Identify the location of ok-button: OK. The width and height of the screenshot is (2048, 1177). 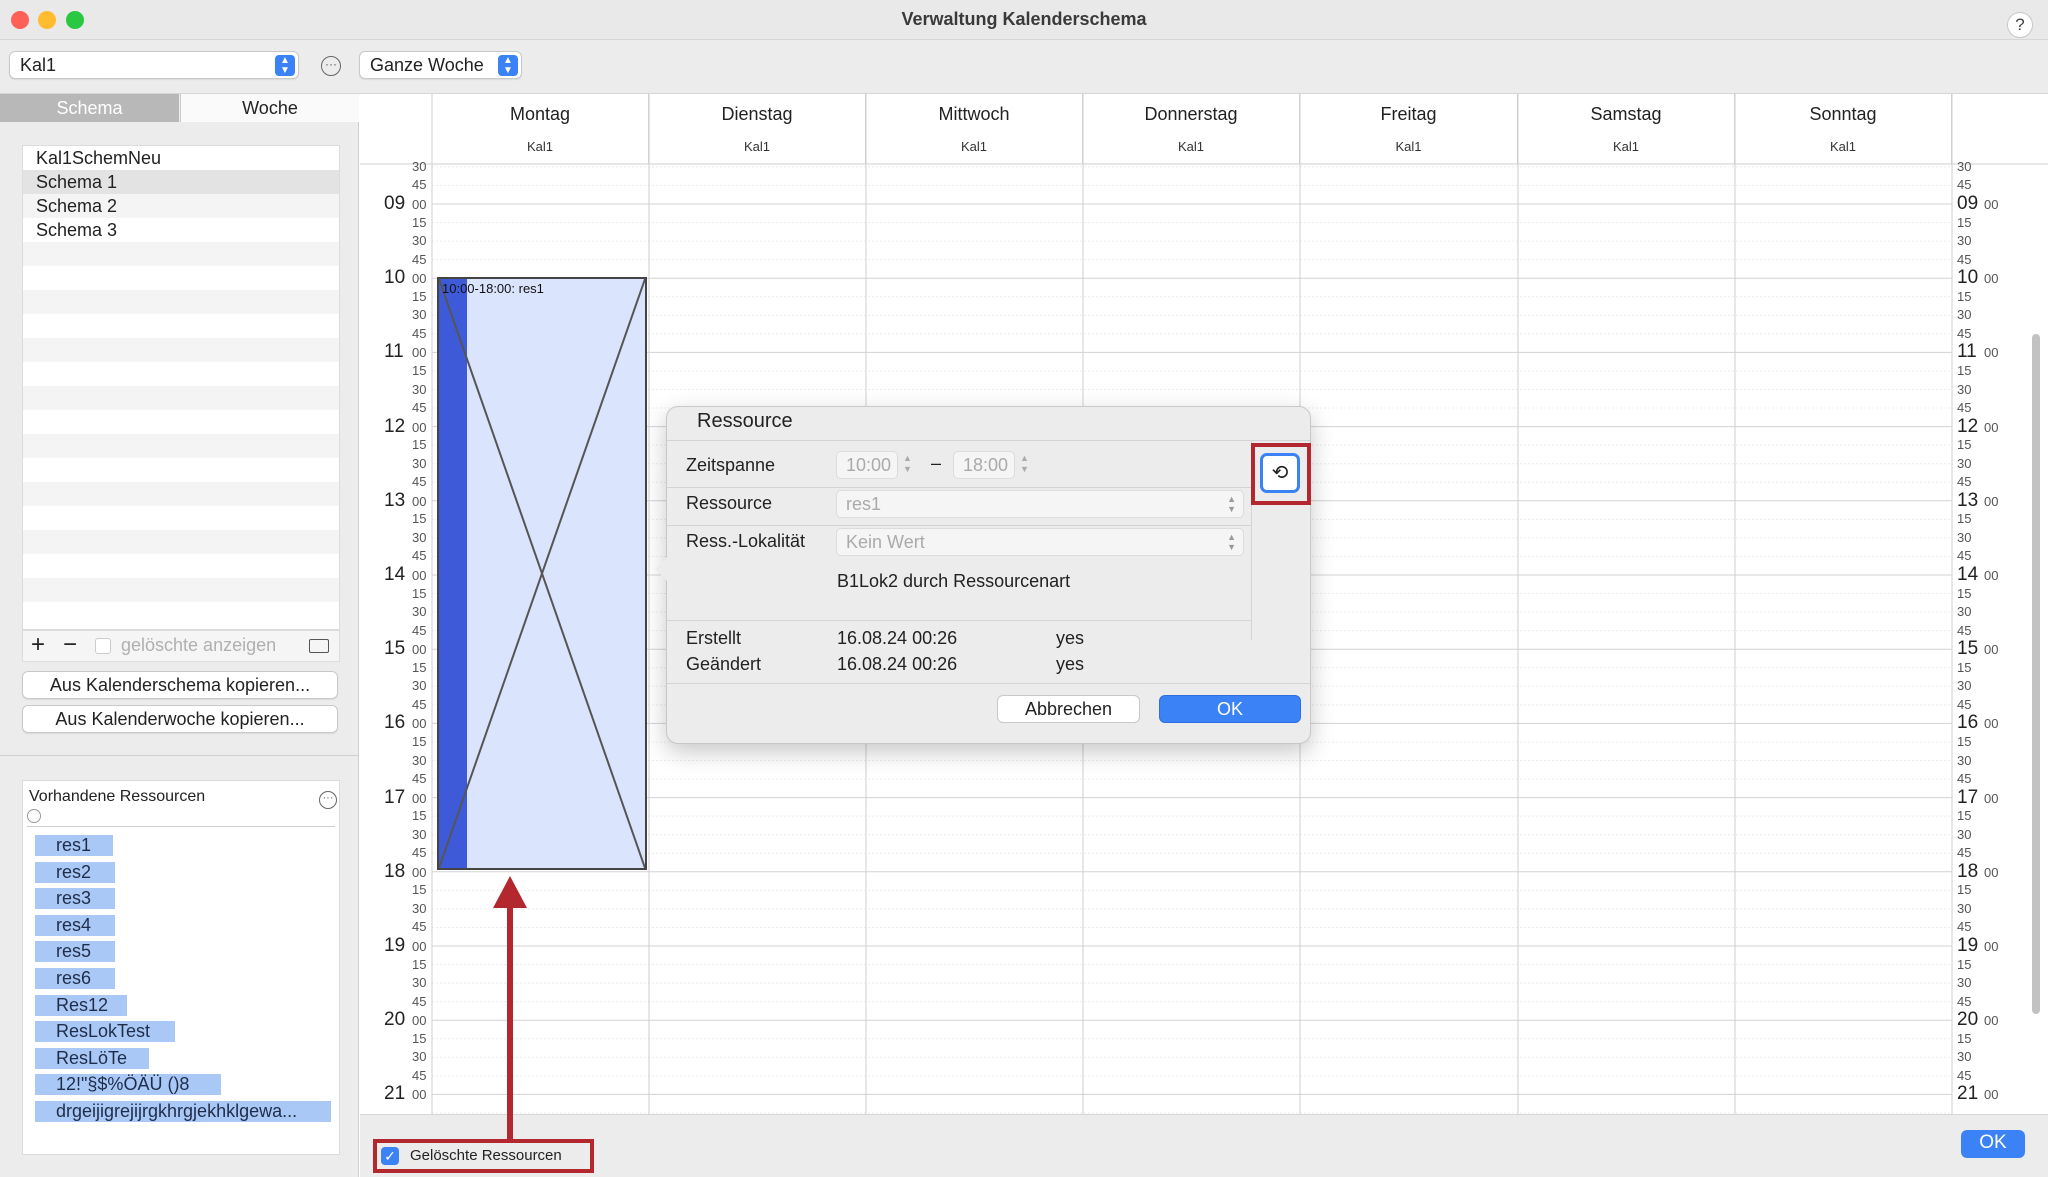
(1993, 1144).